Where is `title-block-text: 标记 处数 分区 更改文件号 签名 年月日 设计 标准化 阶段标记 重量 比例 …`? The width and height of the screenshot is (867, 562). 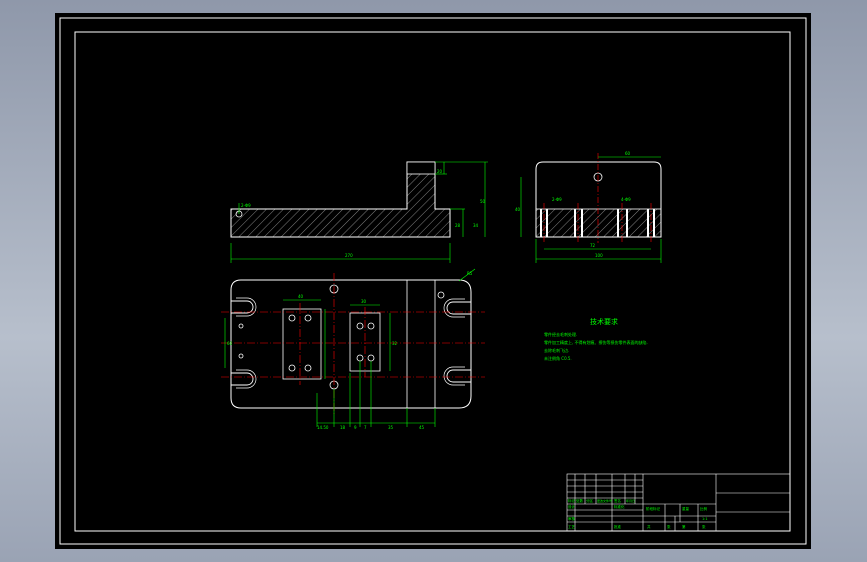 title-block-text: 标记 处数 分区 更改文件号 签名 年月日 设计 标准化 阶段标记 重量 比例 … is located at coordinates (638, 513).